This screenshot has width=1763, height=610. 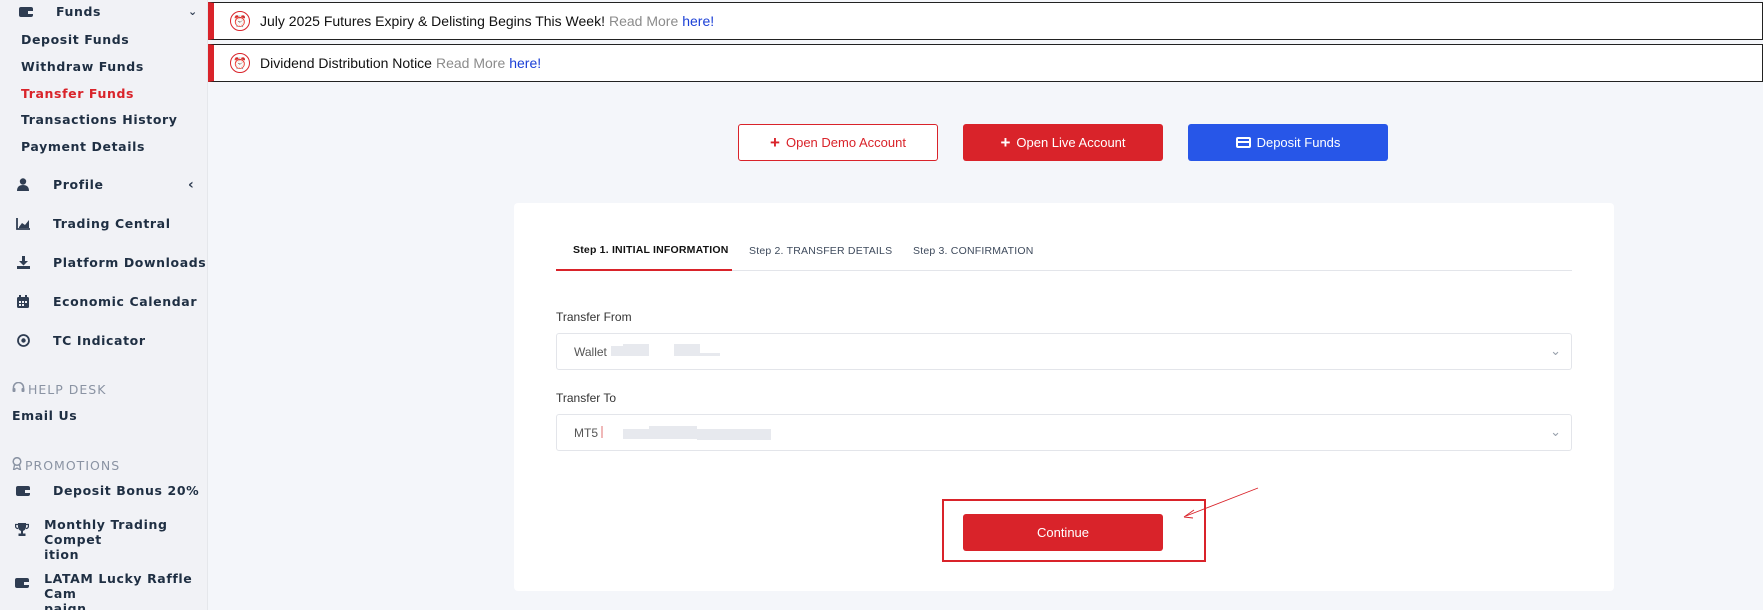 I want to click on sidebar-item-label: Platform Downloads, so click(x=130, y=262).